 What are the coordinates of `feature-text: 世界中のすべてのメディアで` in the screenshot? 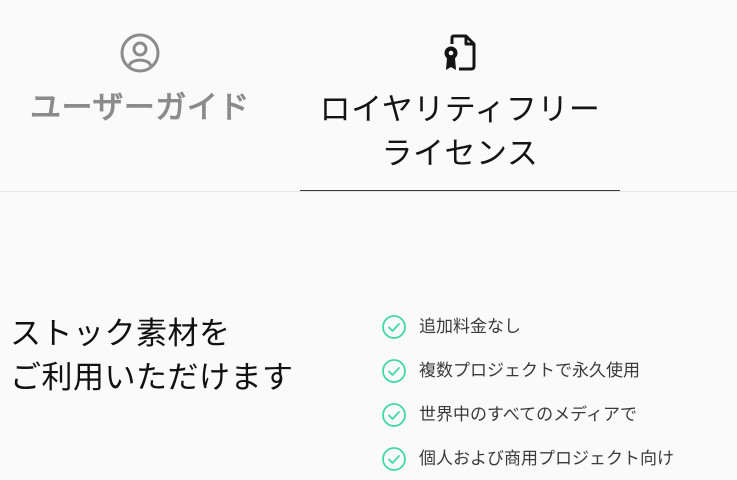 It's located at (528, 414).